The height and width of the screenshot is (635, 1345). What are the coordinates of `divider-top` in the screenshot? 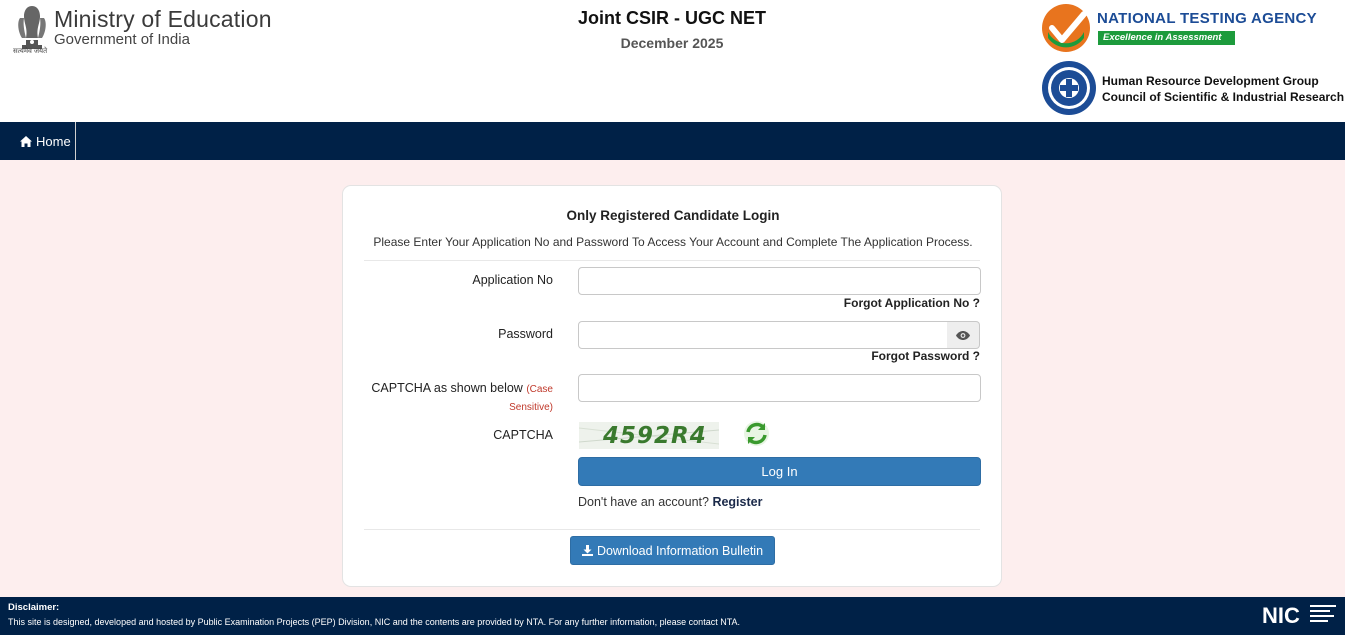 It's located at (672, 260).